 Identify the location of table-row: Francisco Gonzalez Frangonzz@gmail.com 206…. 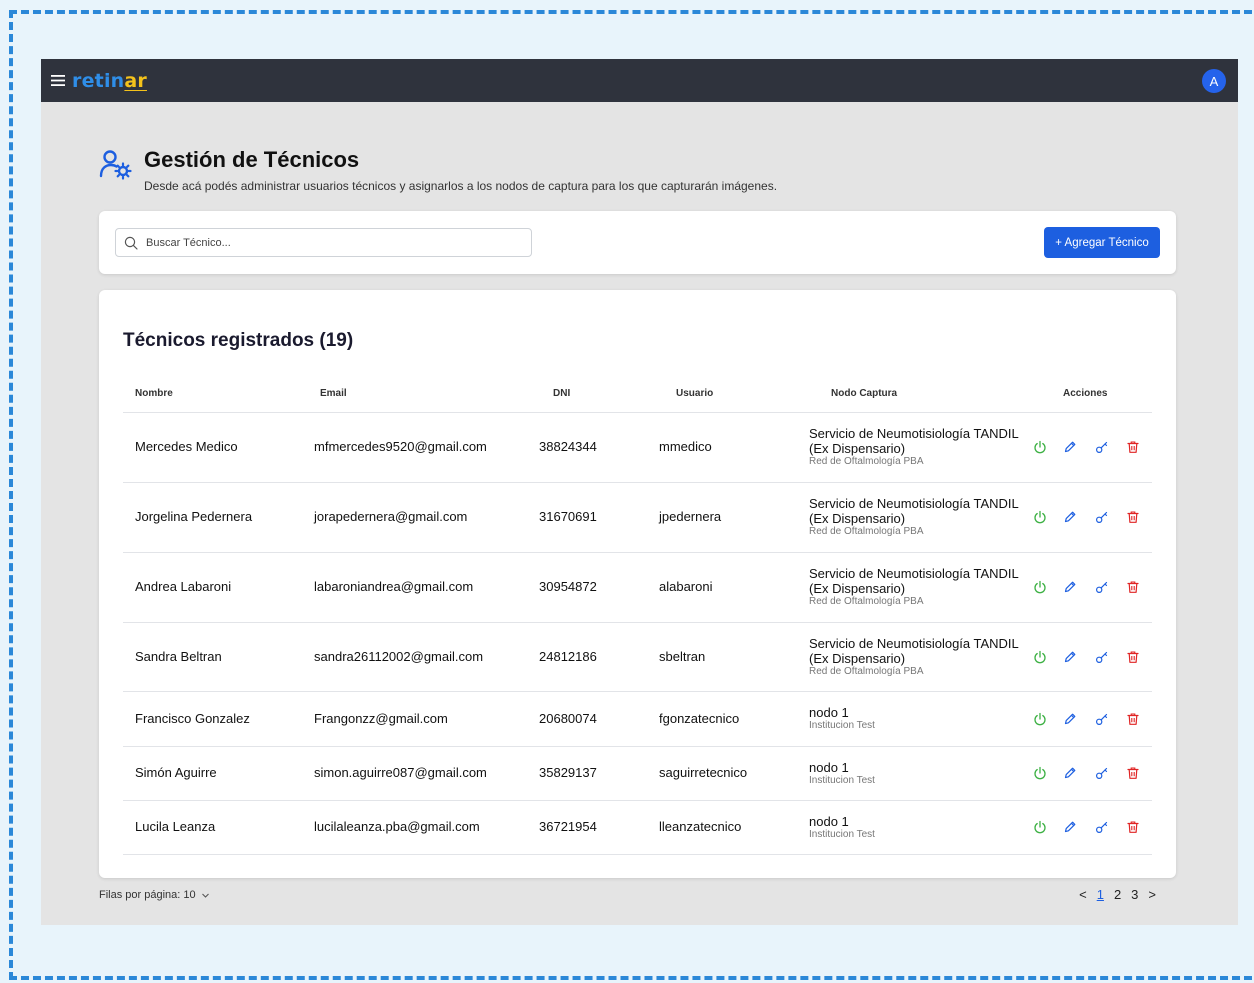
(637, 719).